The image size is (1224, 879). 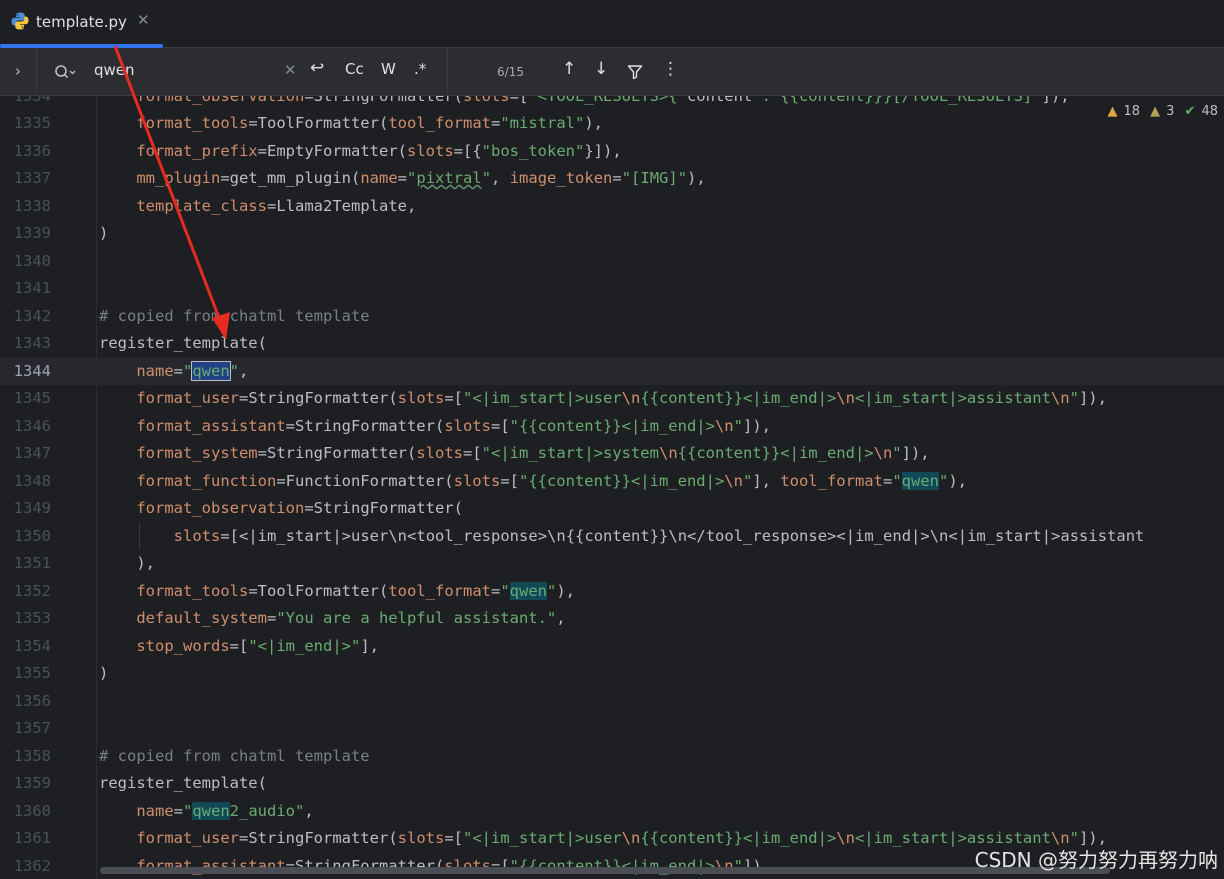 What do you see at coordinates (32, 370) in the screenshot?
I see `line-number: 1344` at bounding box center [32, 370].